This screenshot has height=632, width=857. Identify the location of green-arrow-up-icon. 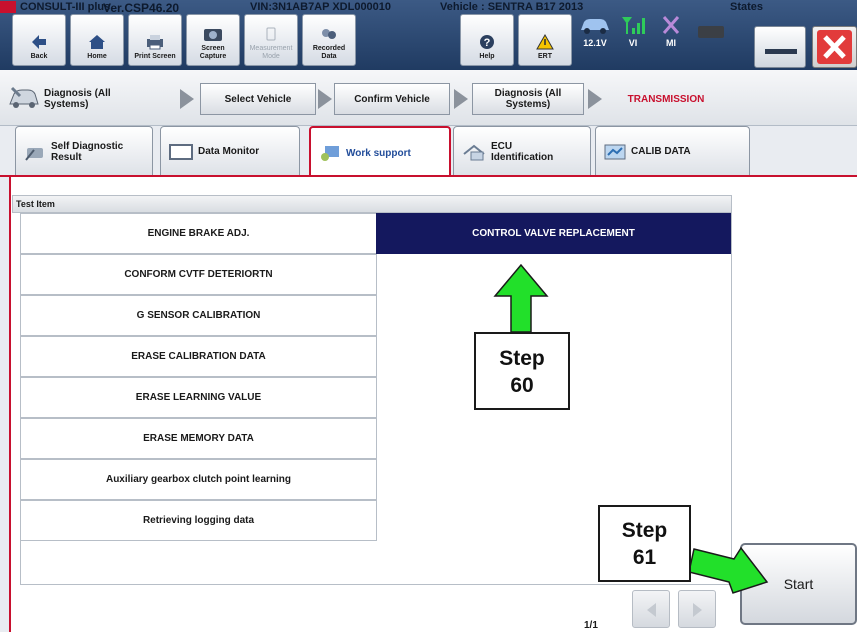
(521, 298).